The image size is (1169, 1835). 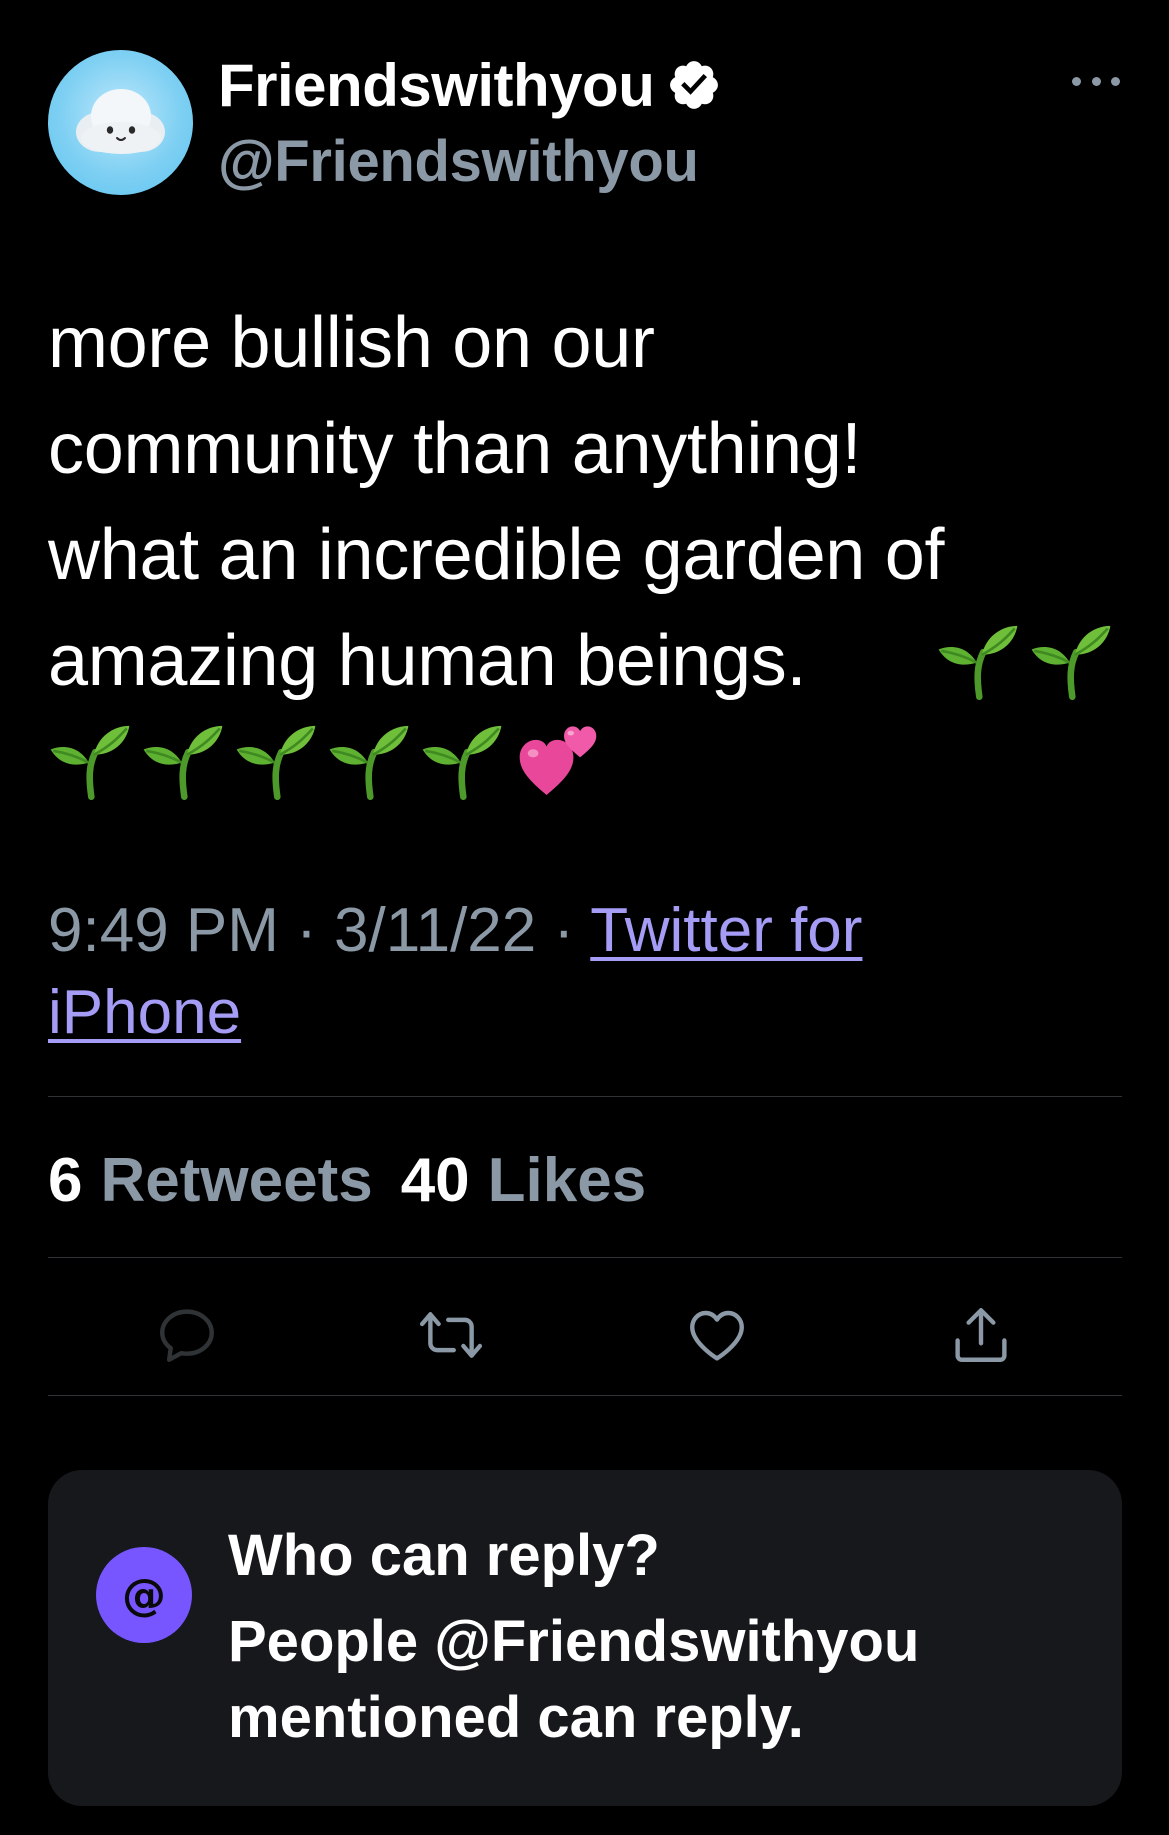 What do you see at coordinates (496, 555) in the screenshot?
I see `tweet-text-line: what an incredible garden of` at bounding box center [496, 555].